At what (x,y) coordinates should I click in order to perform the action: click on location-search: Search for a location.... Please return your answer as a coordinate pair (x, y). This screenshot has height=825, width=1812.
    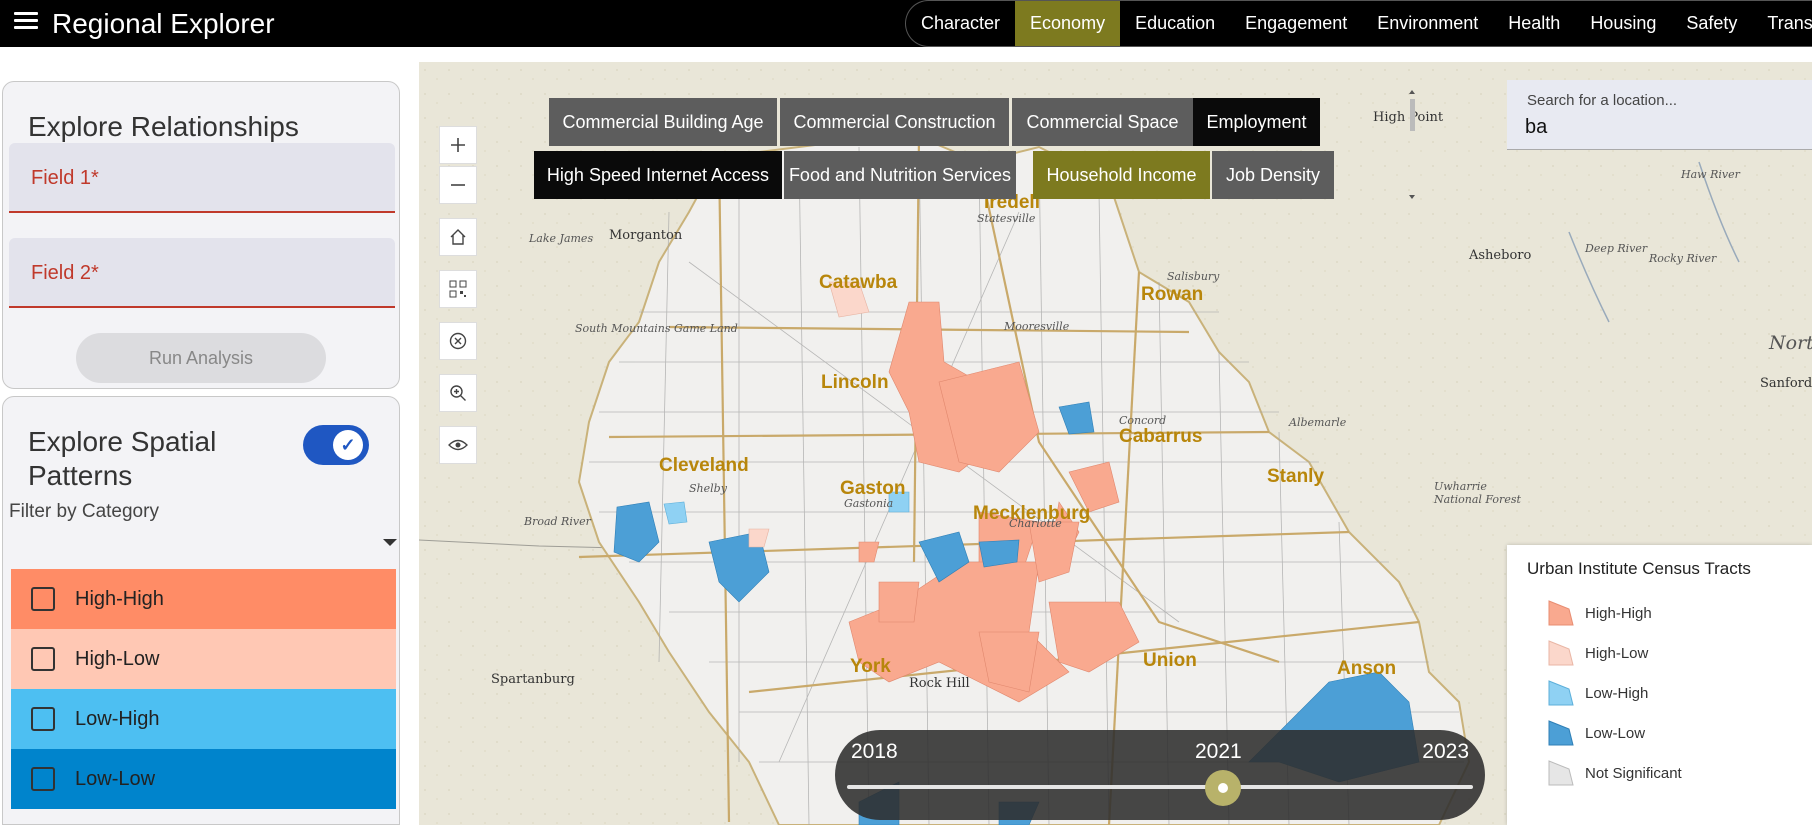
    Looking at the image, I should click on (1659, 115).